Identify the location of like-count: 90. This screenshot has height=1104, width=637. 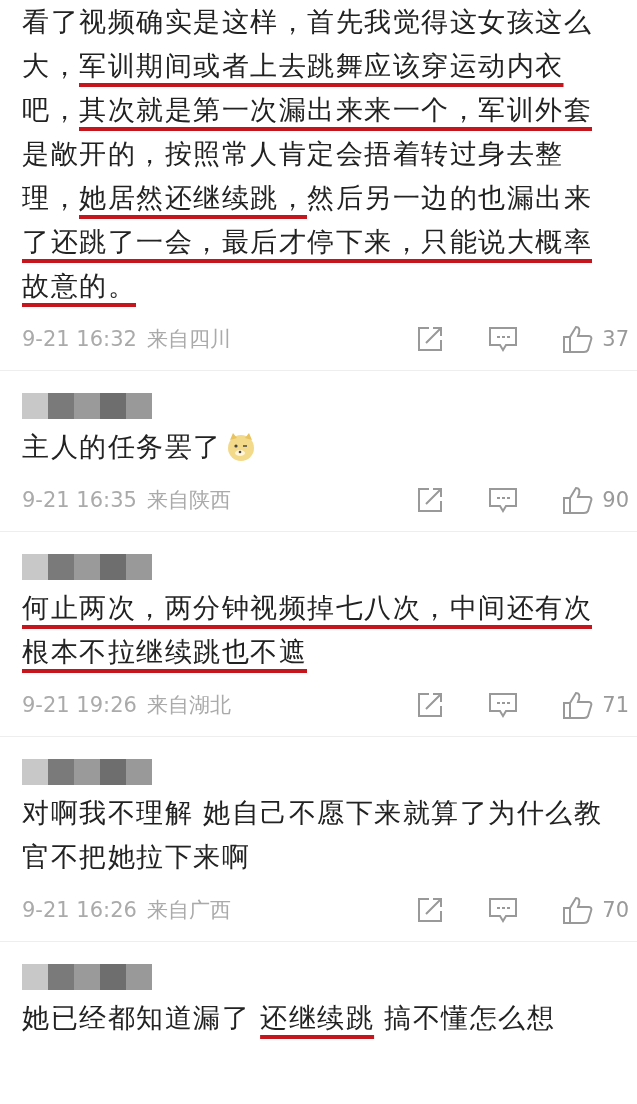
(615, 500).